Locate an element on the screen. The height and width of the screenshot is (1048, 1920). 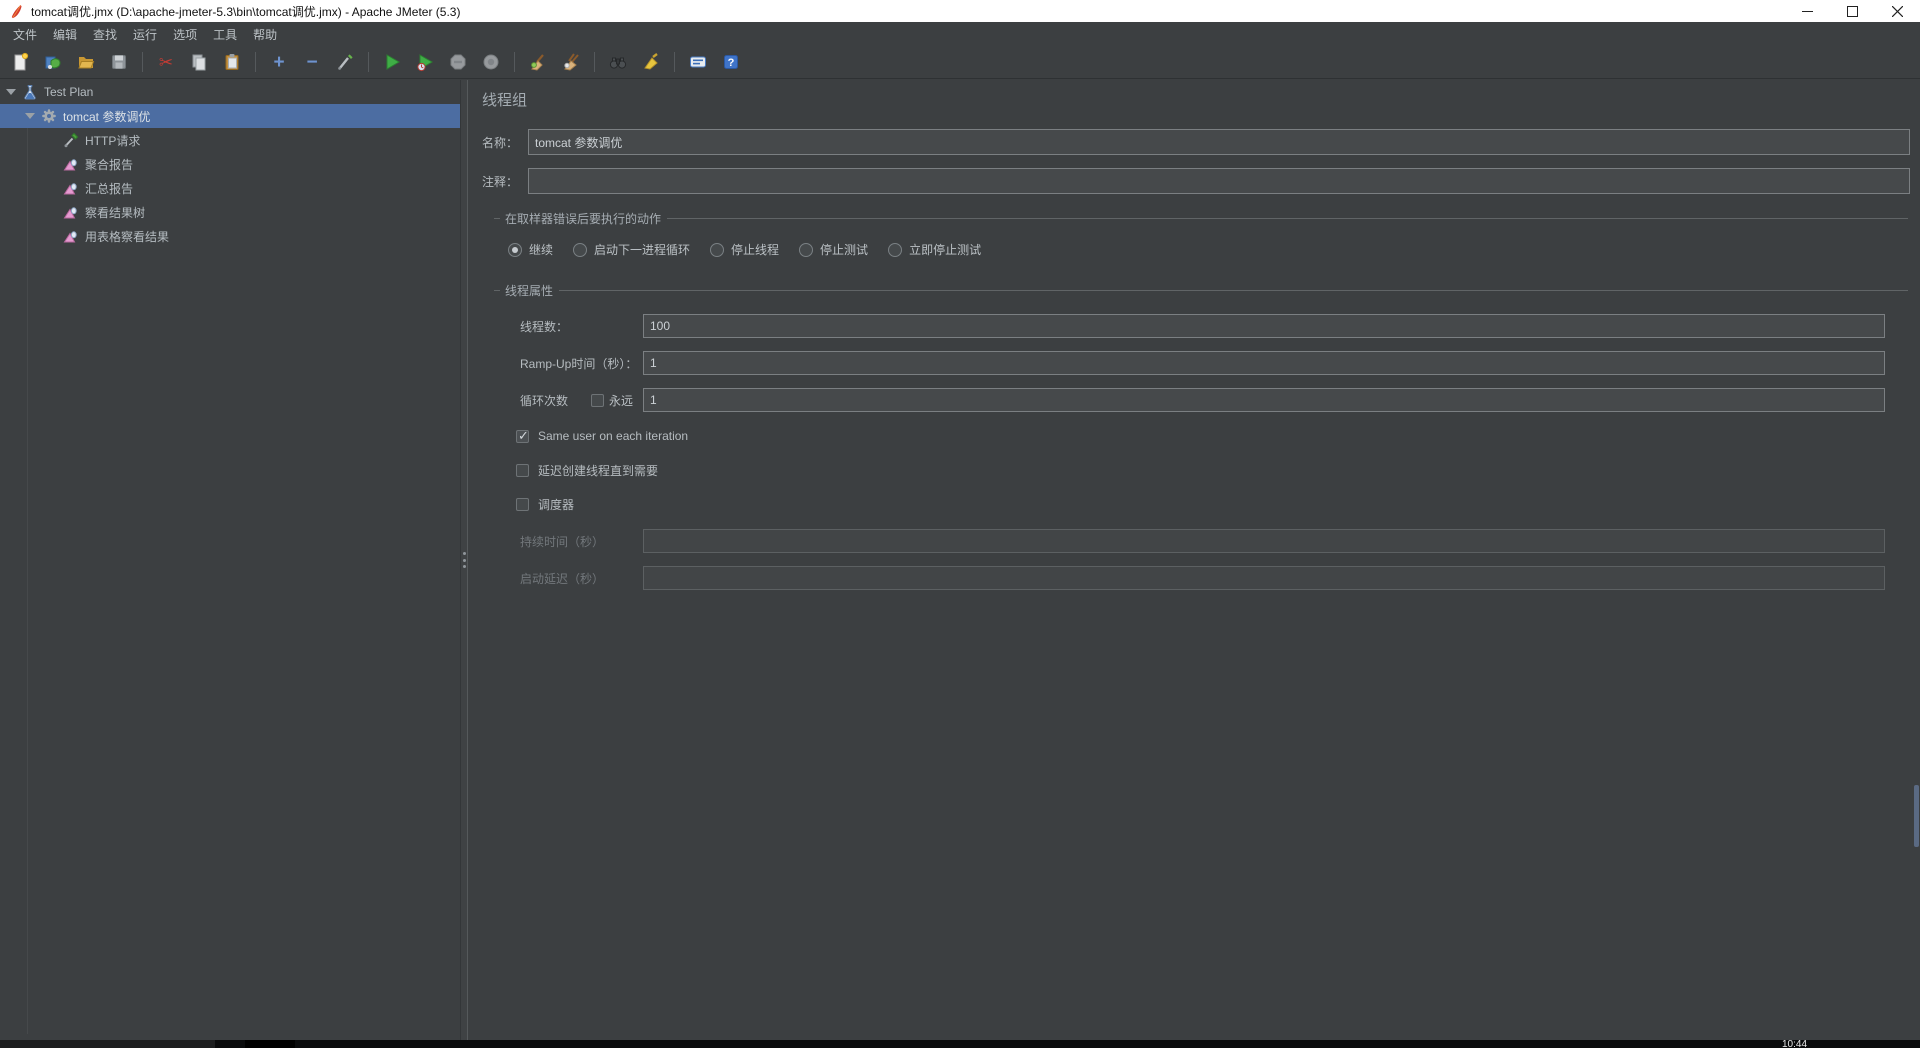
name-input is located at coordinates (1219, 142).